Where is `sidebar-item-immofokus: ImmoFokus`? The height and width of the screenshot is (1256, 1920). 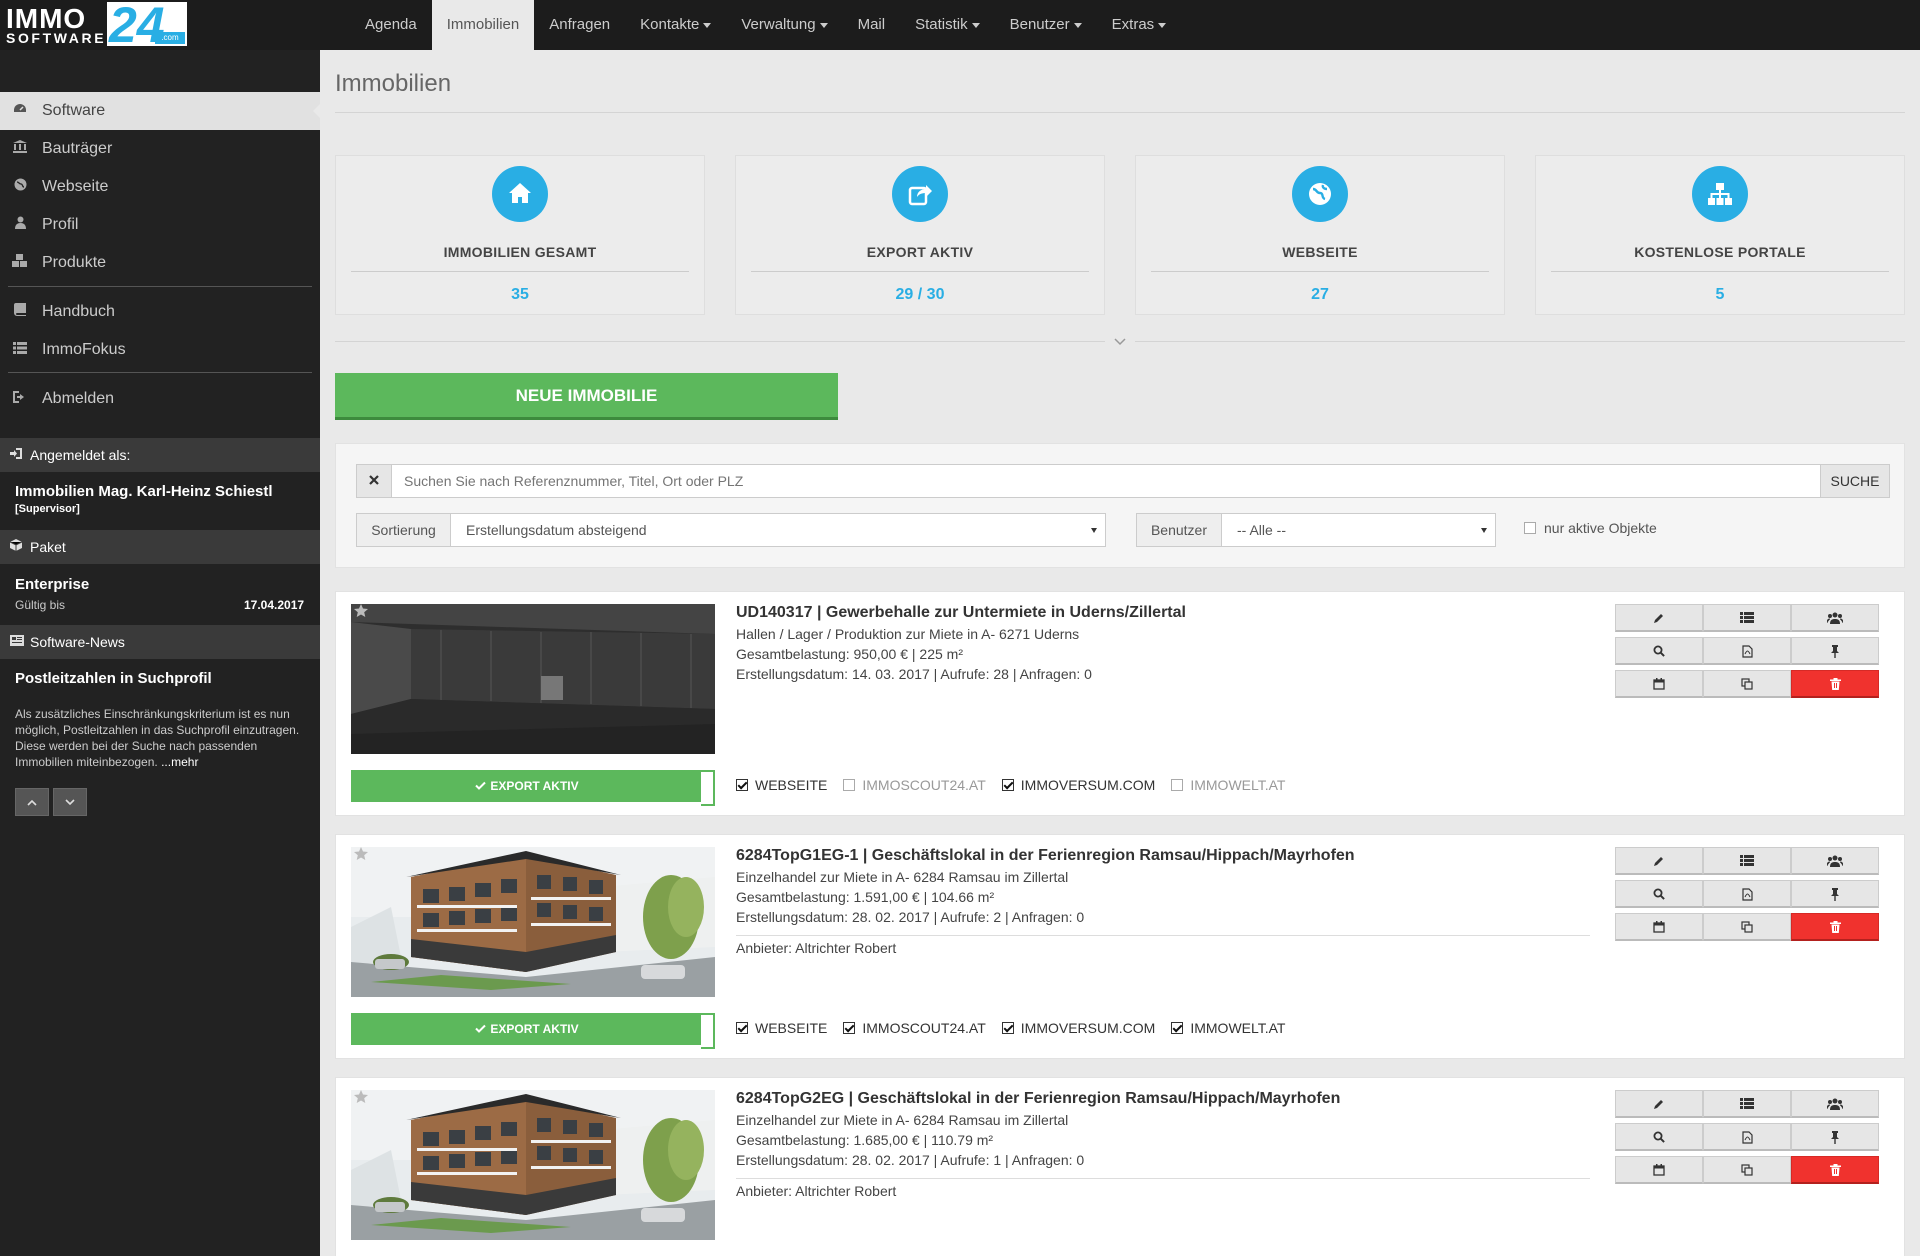
sidebar-item-immofokus: ImmoFokus is located at coordinates (160, 350).